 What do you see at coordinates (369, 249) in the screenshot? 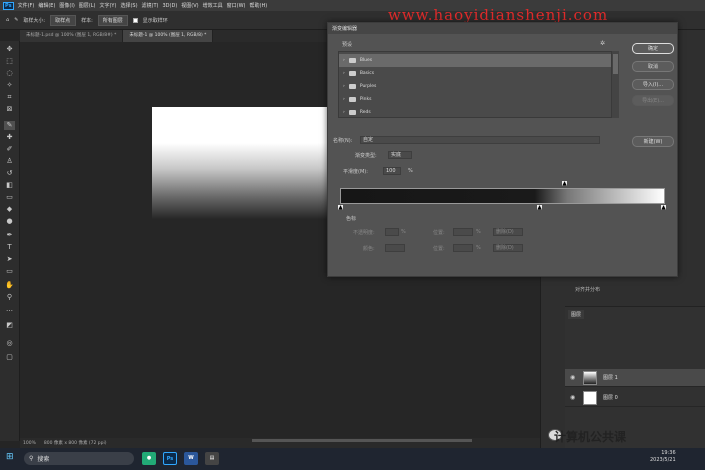
I see `color-label: 颜色:` at bounding box center [369, 249].